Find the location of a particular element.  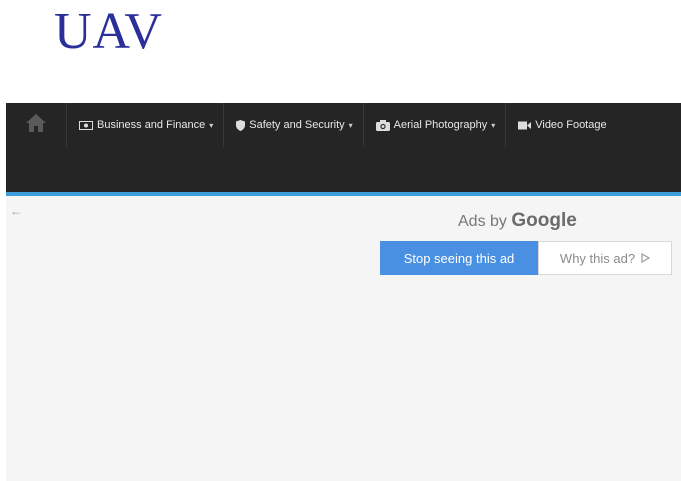

home-icon is located at coordinates (36, 125).